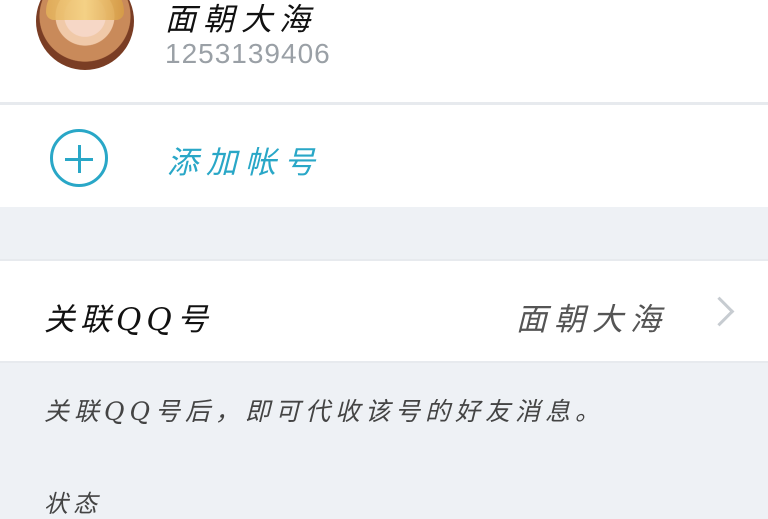 Image resolution: width=768 pixels, height=519 pixels. What do you see at coordinates (85, 35) in the screenshot?
I see `avatar` at bounding box center [85, 35].